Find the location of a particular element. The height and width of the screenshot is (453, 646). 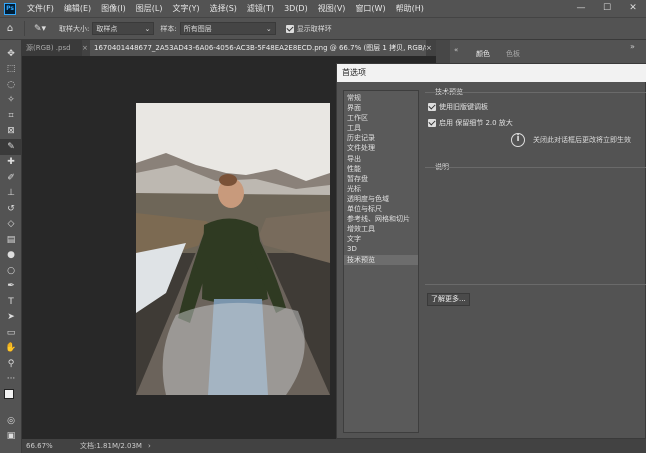

sample-select: 所有图层 ⌄ is located at coordinates (227, 28).